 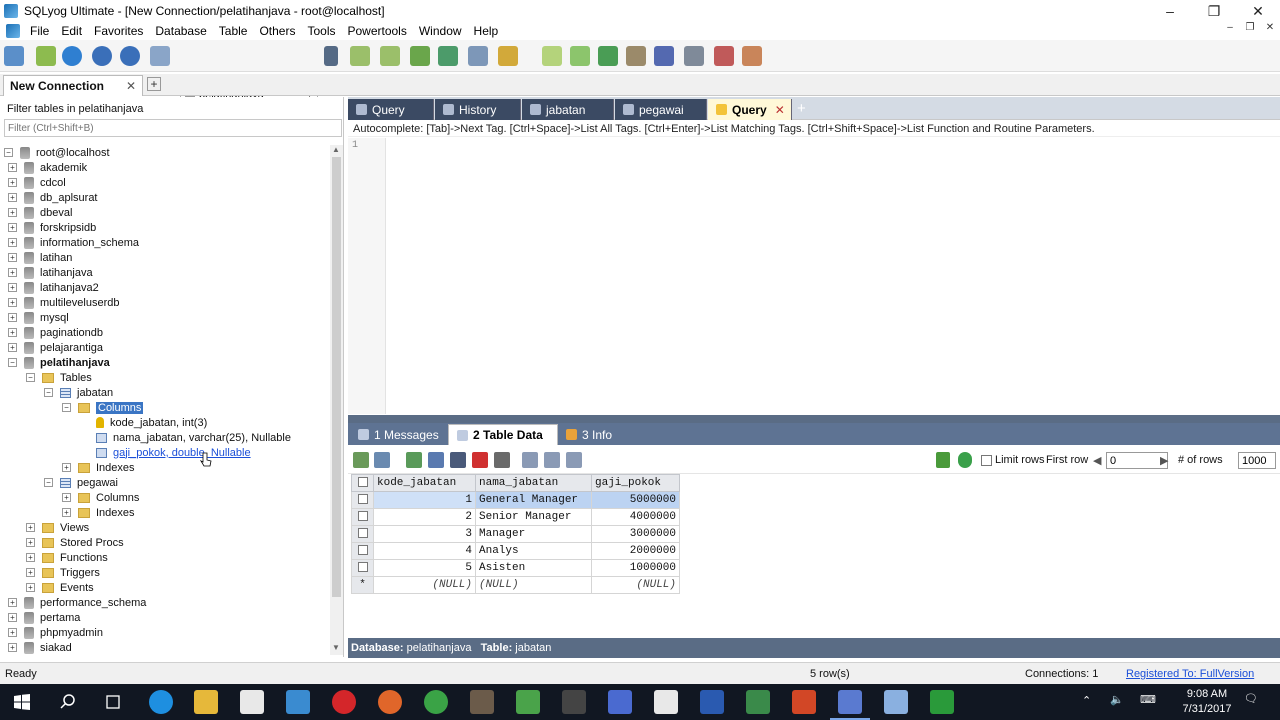 What do you see at coordinates (160, 56) in the screenshot?
I see `stop-icon` at bounding box center [160, 56].